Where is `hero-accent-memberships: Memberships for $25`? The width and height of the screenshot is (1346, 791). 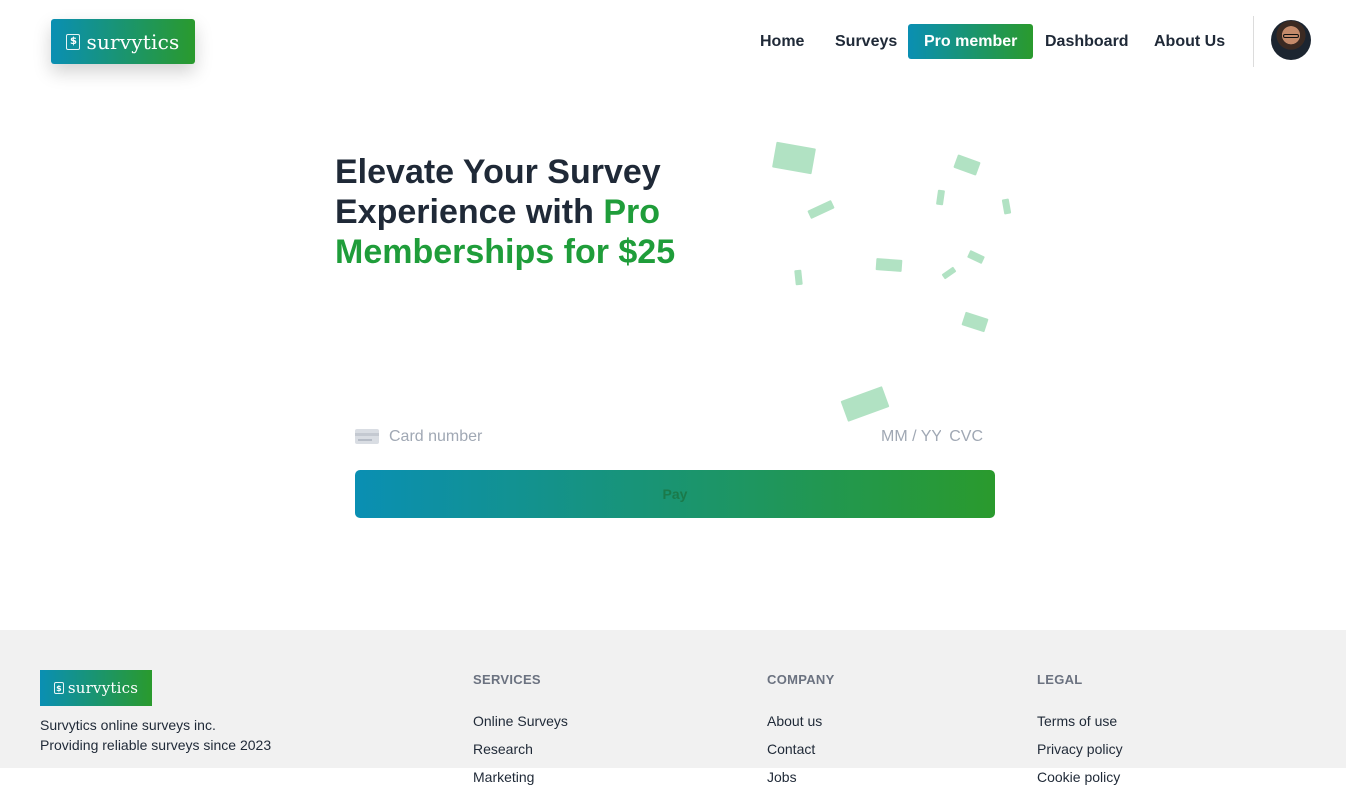
hero-accent-memberships: Memberships for $25 is located at coordinates (505, 252).